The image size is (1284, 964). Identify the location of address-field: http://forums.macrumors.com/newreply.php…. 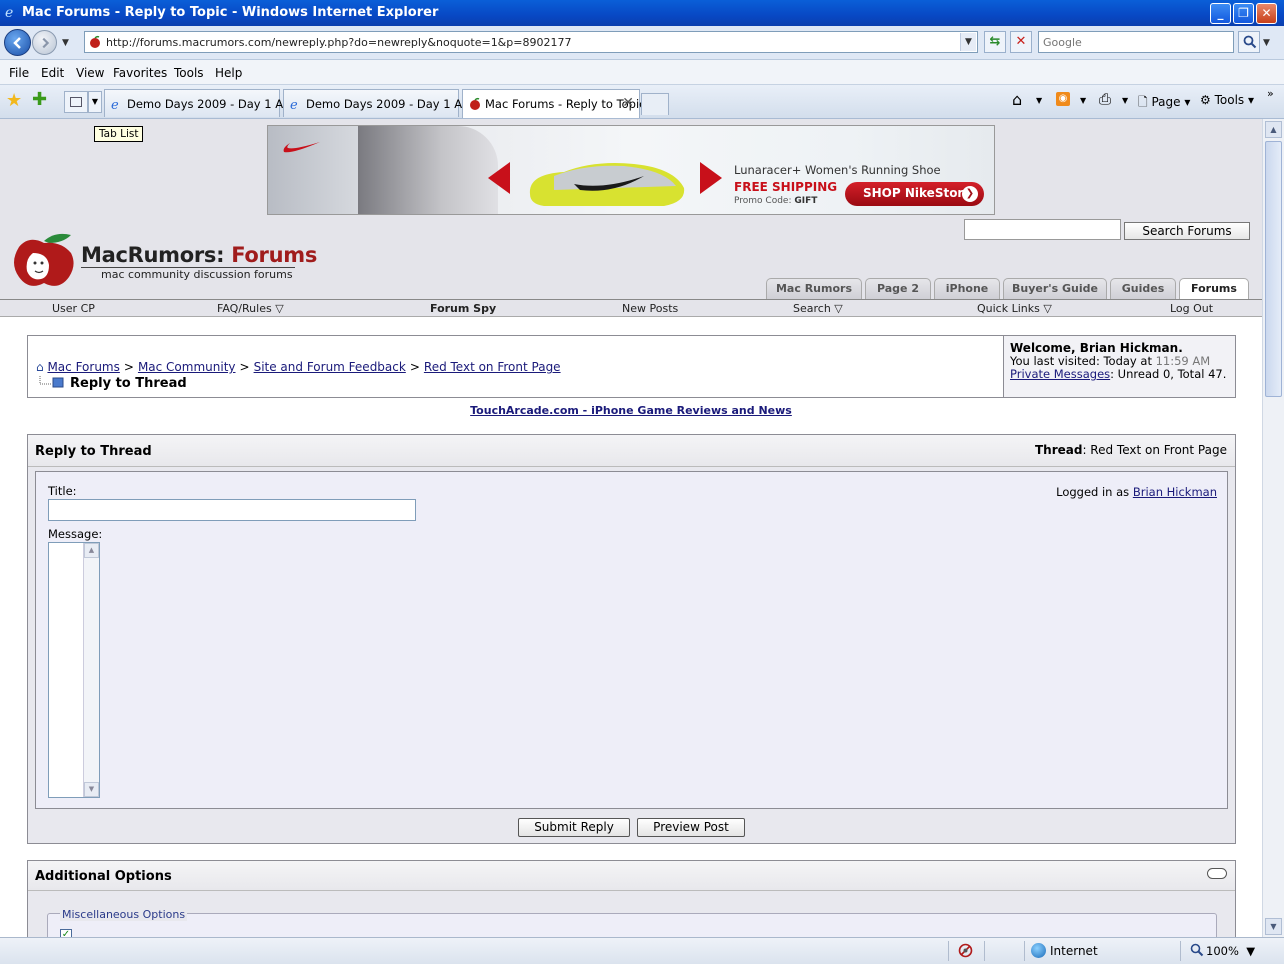
(531, 42).